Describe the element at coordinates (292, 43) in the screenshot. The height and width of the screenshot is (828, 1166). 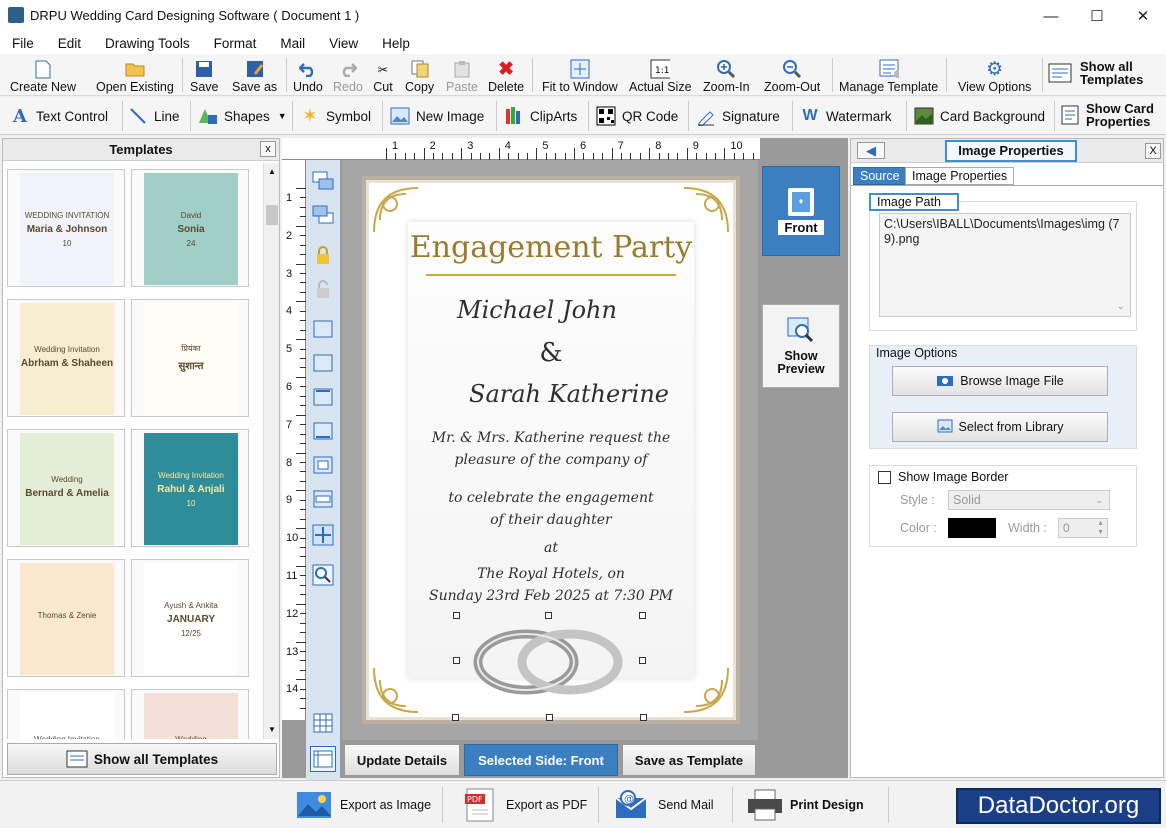
I see `menu-mail: Mail` at that location.